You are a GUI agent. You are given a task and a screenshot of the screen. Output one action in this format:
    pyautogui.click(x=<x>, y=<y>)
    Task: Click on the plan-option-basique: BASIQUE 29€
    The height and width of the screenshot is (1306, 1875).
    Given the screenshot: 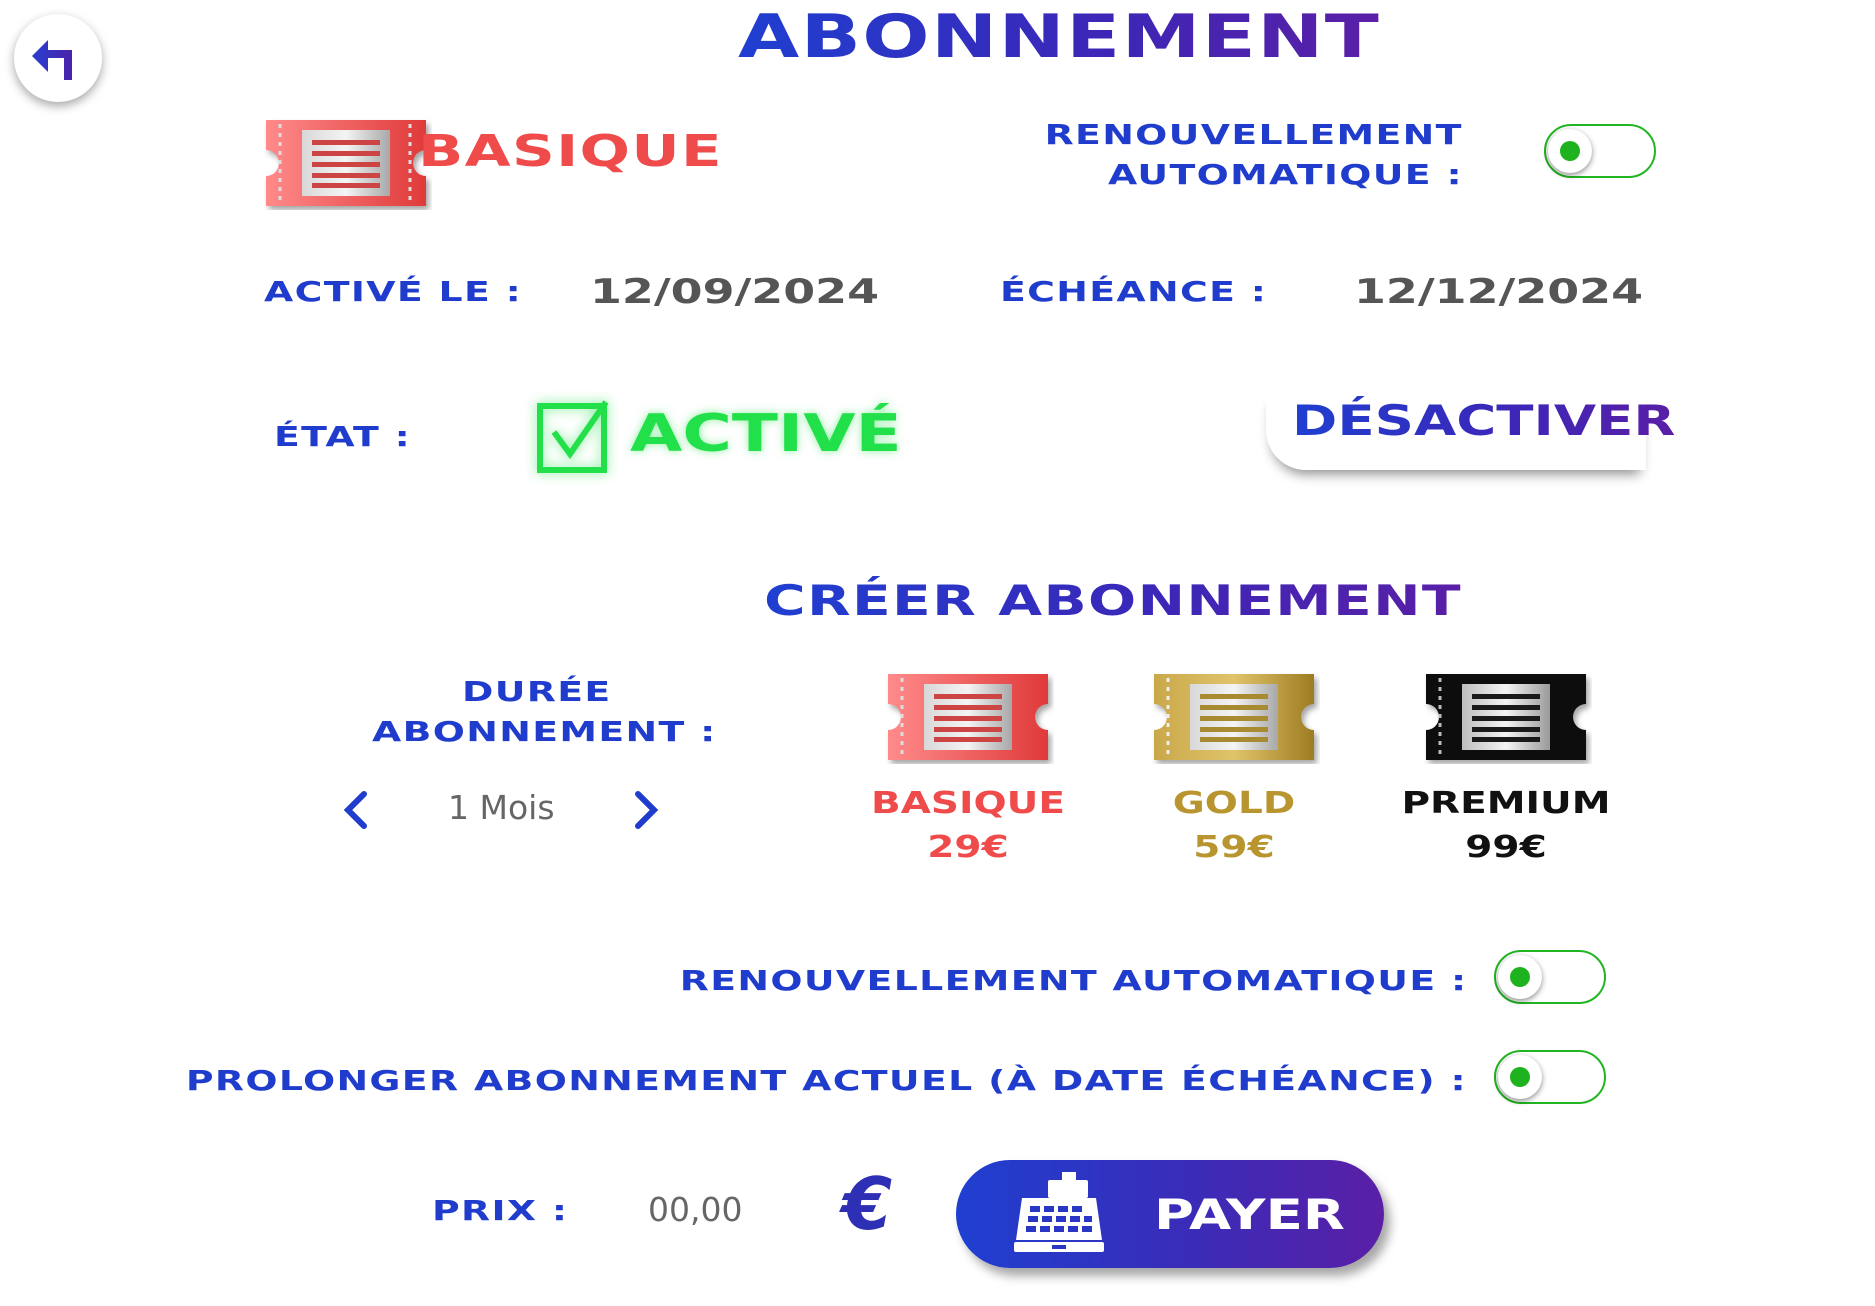 What is the action you would take?
    pyautogui.click(x=968, y=775)
    